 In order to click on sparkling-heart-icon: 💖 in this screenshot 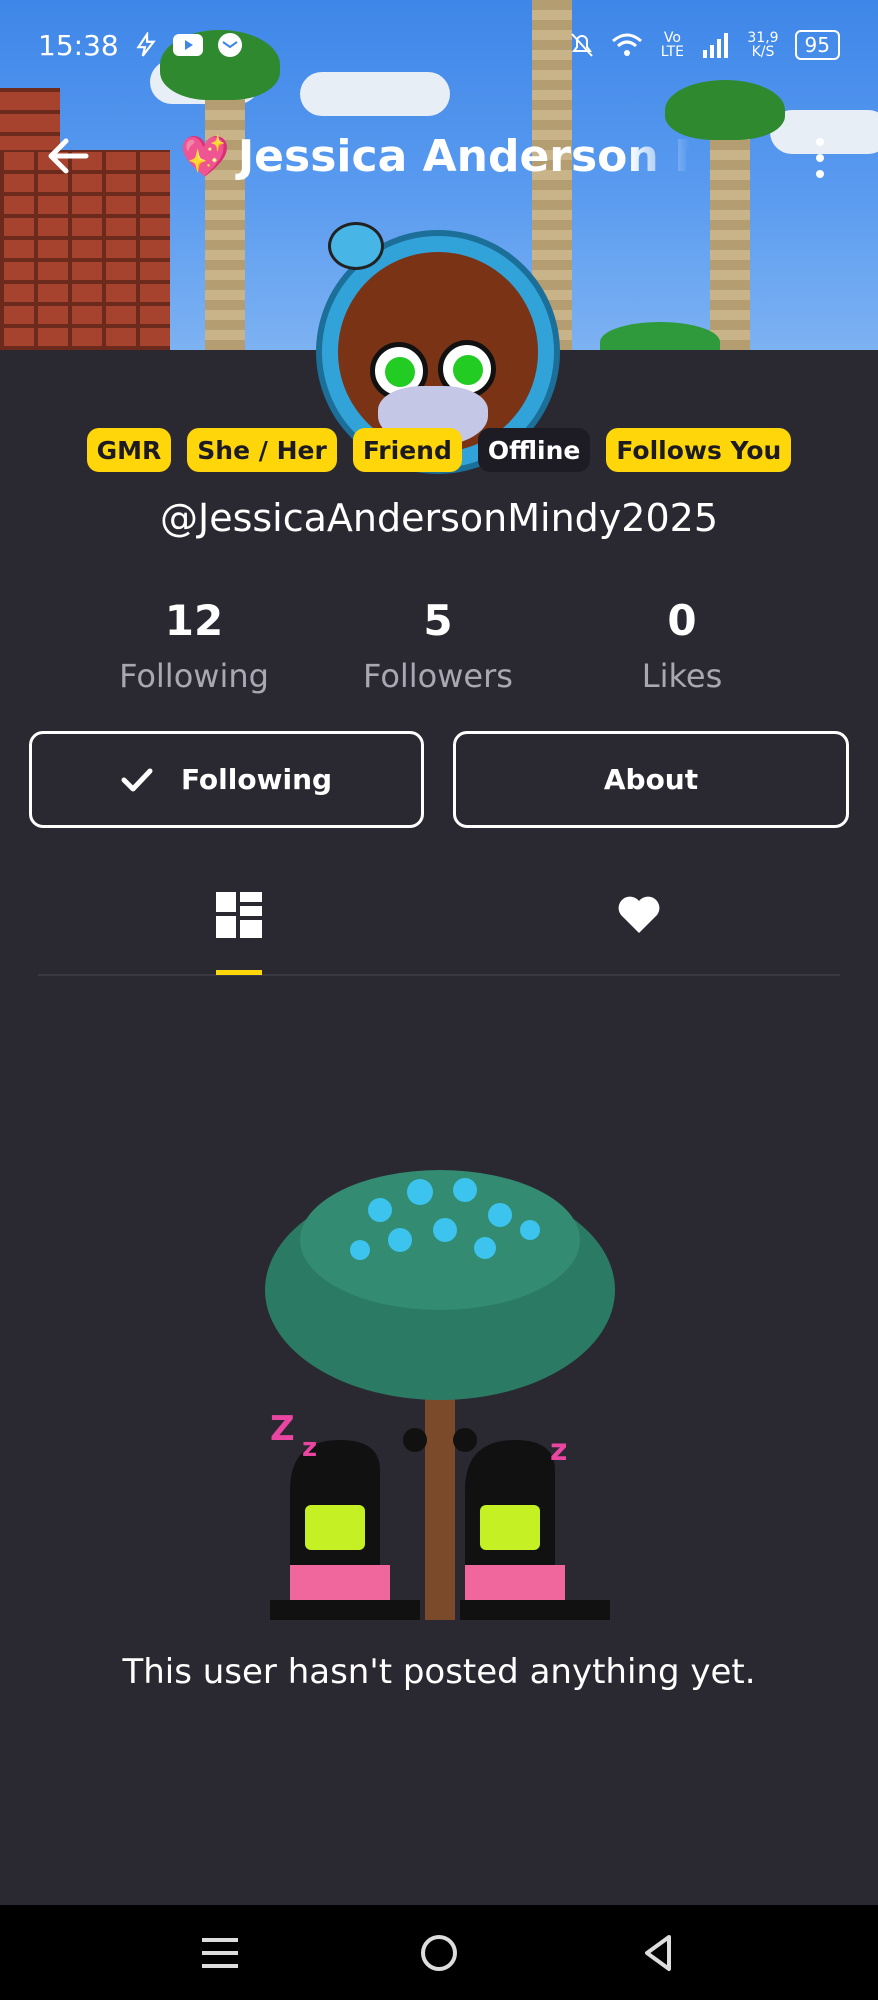, I will do `click(205, 156)`.